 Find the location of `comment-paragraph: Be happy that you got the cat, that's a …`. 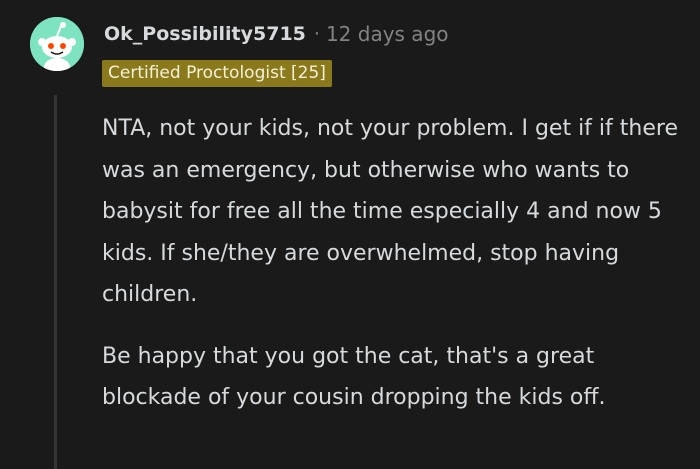

comment-paragraph: Be happy that you got the cat, that's a … is located at coordinates (354, 377).